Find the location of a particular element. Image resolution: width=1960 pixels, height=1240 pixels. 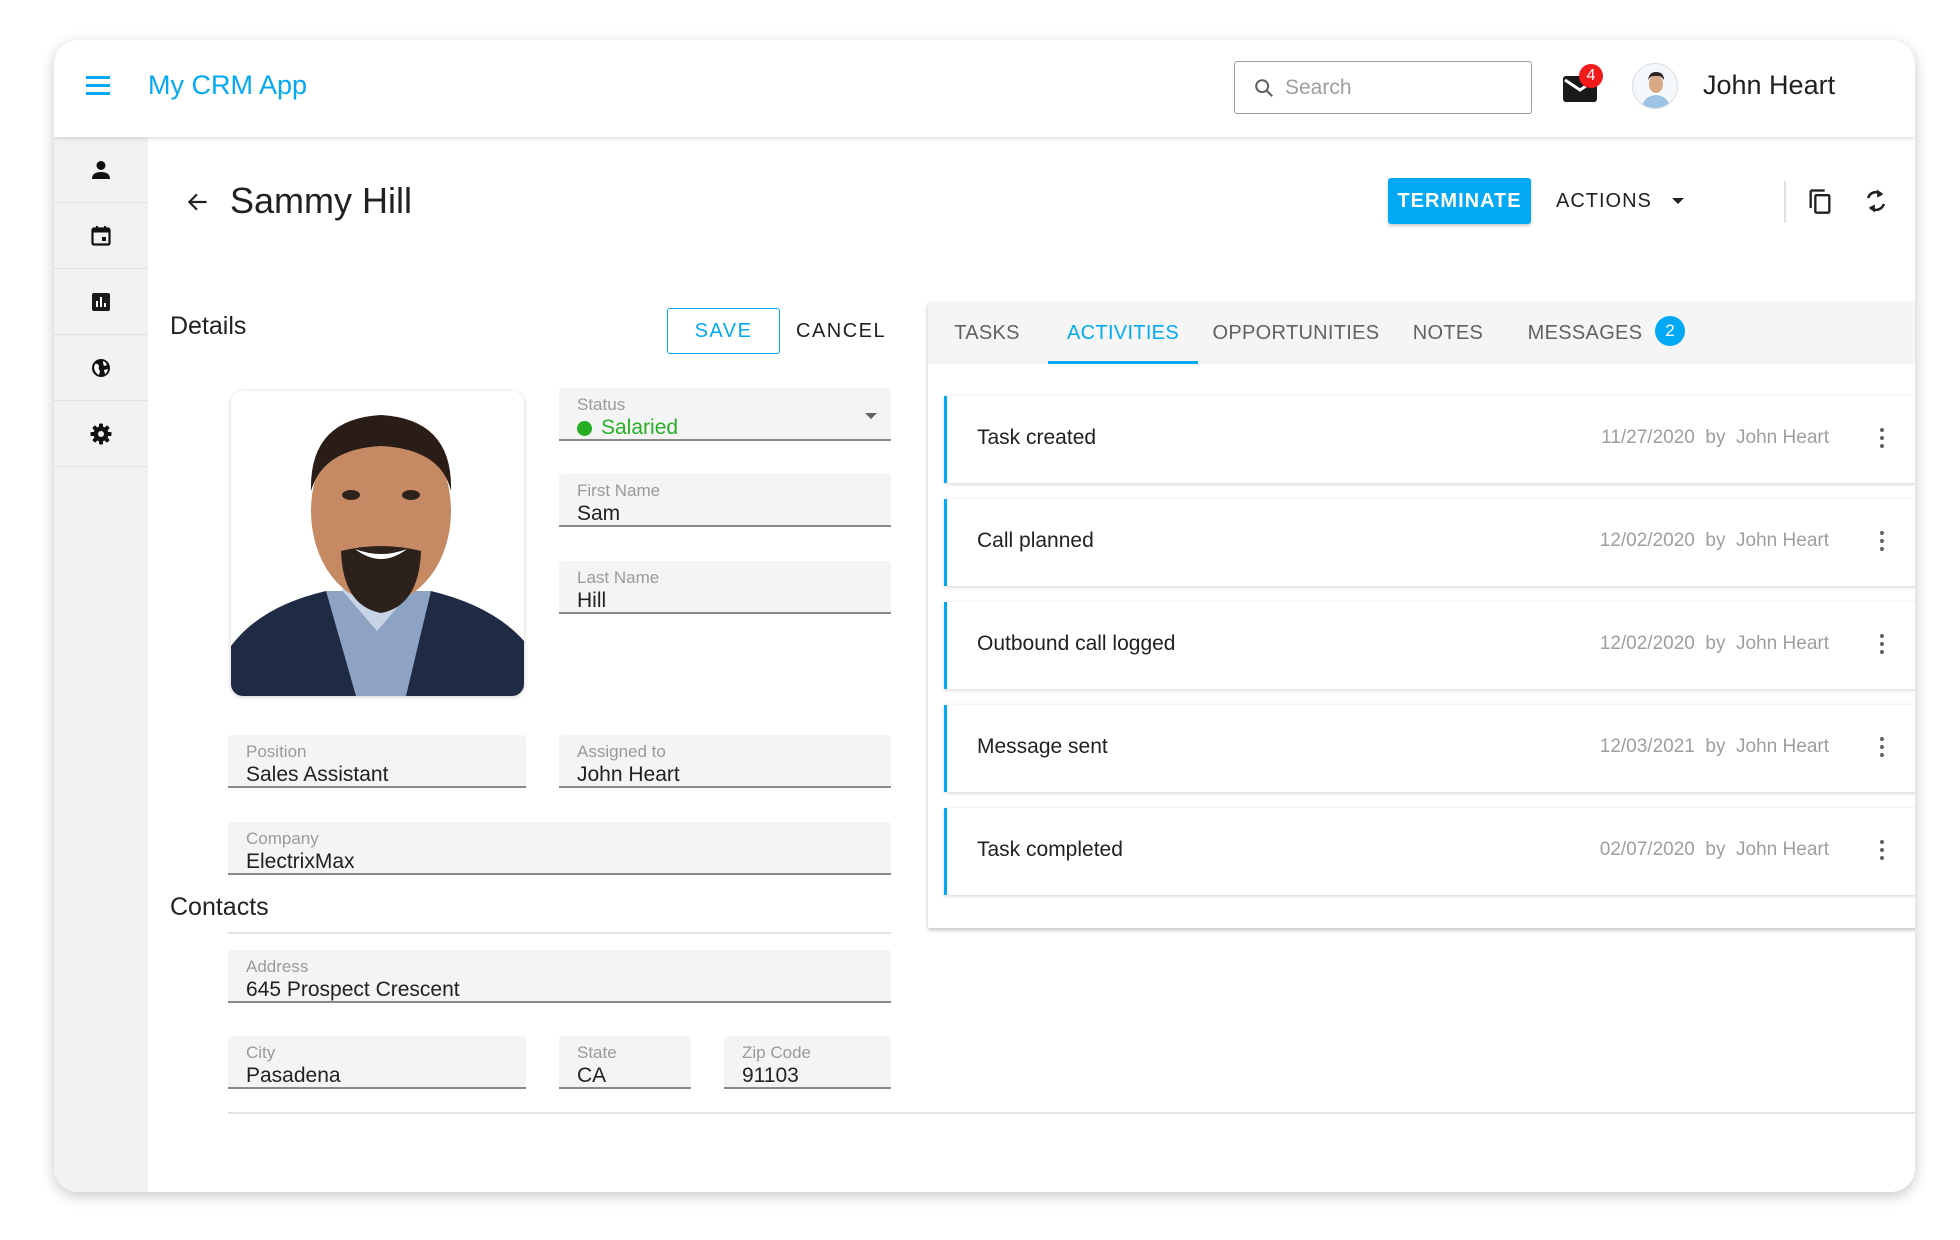

state-label: State is located at coordinates (597, 1052).